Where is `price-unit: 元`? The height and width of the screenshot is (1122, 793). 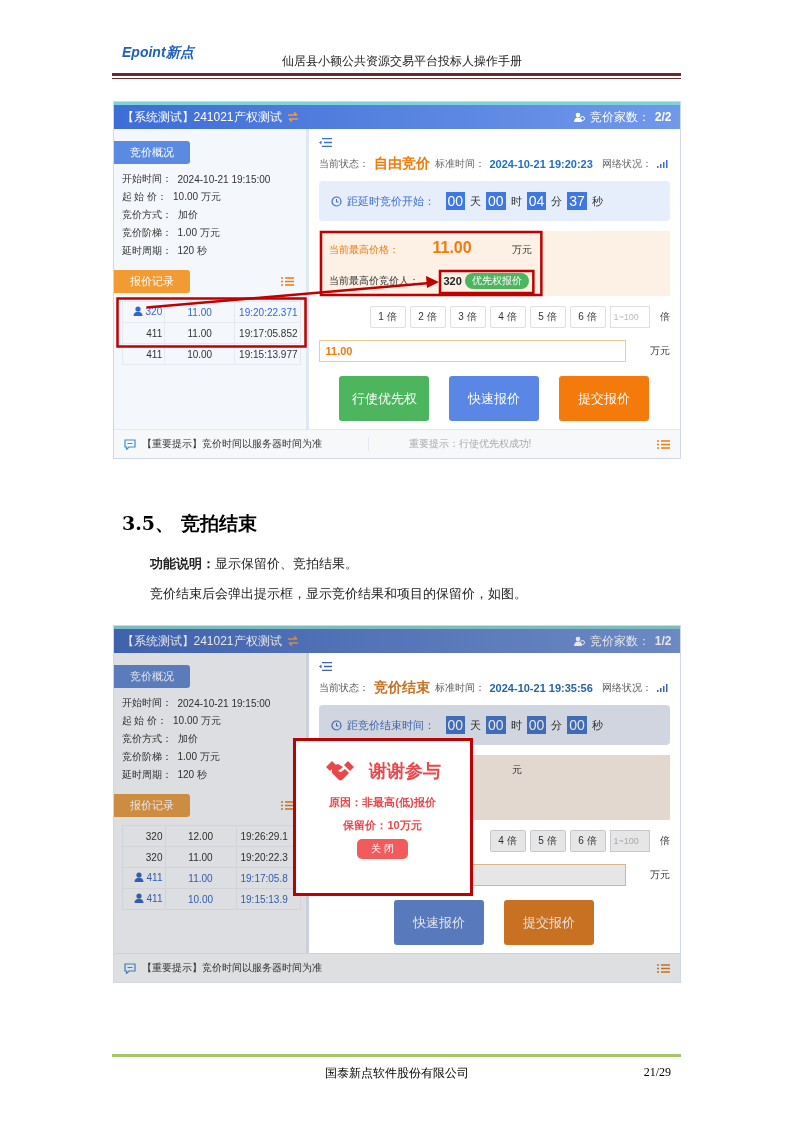
price-unit: 元 is located at coordinates (516, 770).